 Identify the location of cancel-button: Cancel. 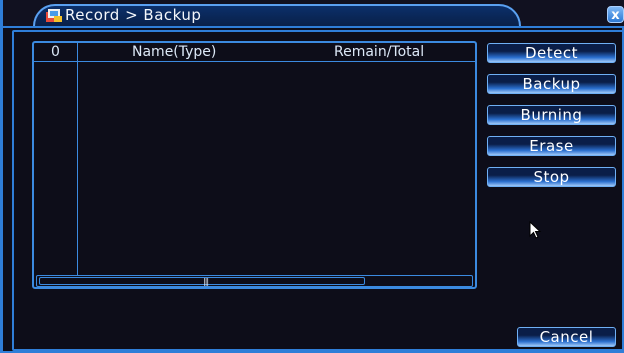
(566, 337).